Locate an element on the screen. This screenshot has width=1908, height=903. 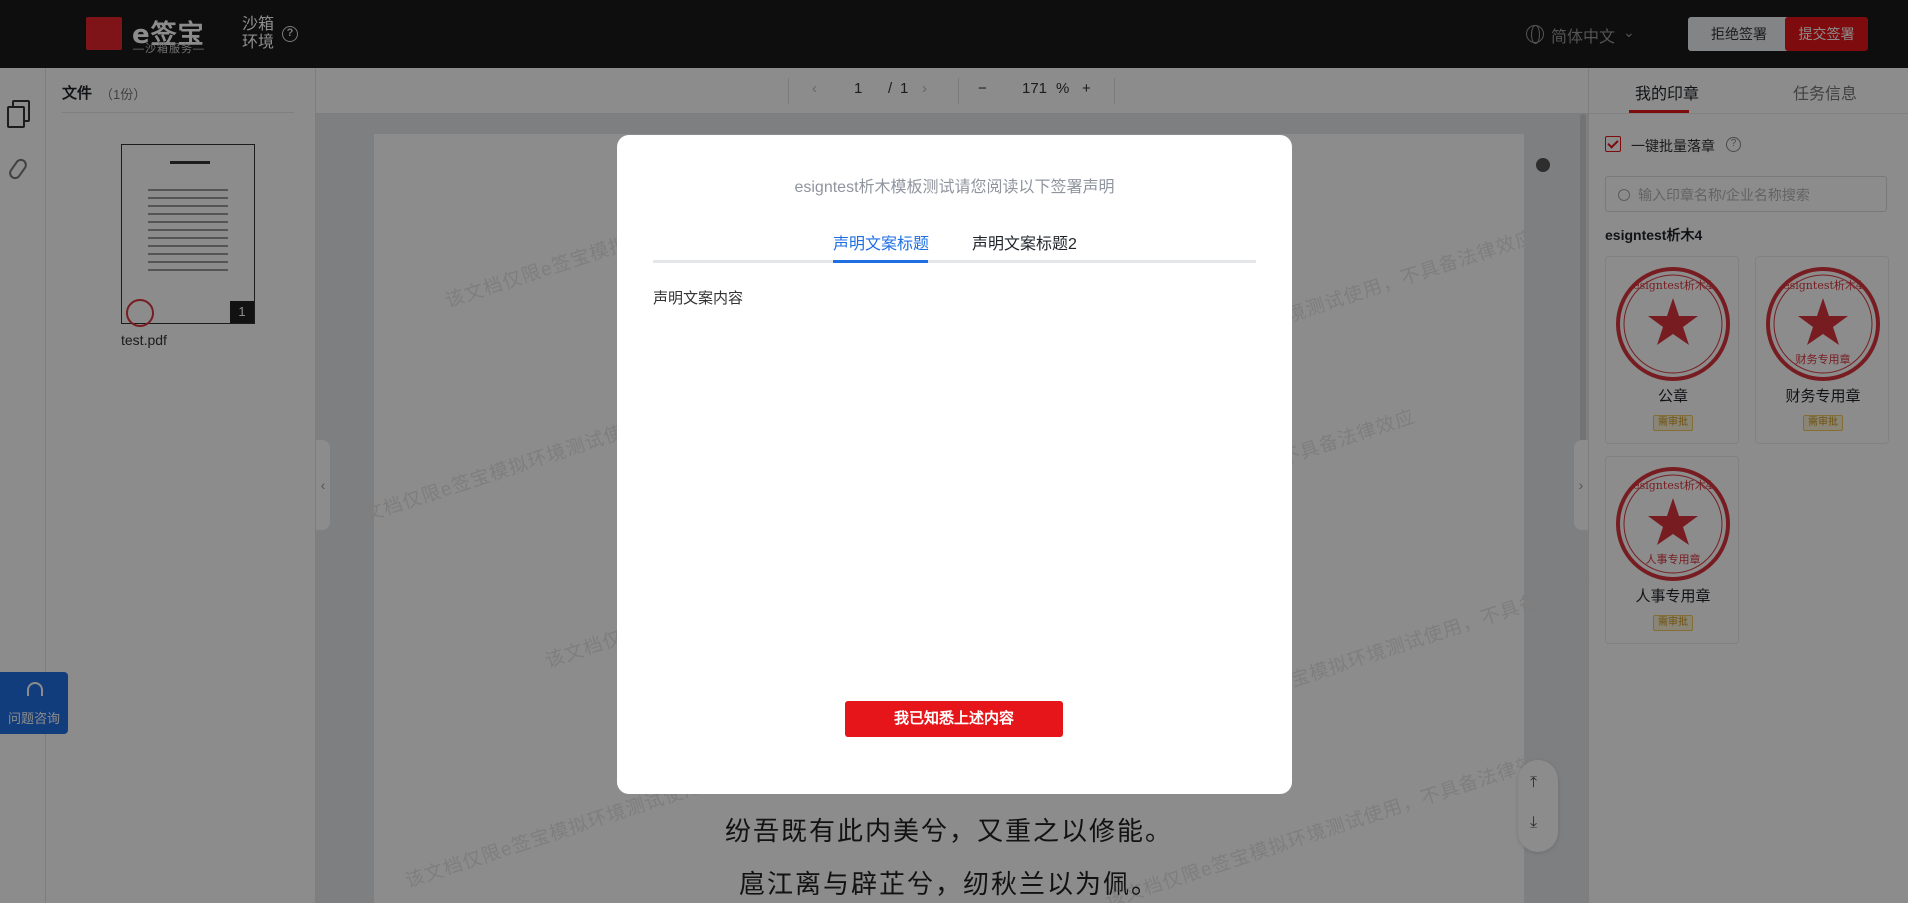
statement-content: 声明文案内容 is located at coordinates (698, 298).